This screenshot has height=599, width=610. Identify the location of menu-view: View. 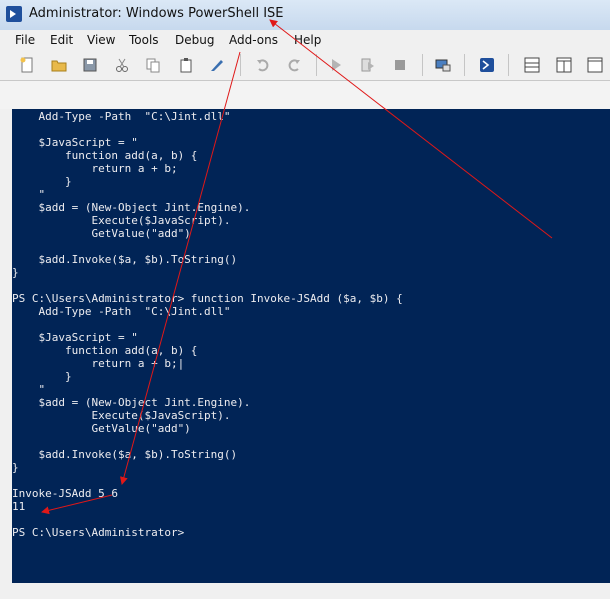
(101, 40).